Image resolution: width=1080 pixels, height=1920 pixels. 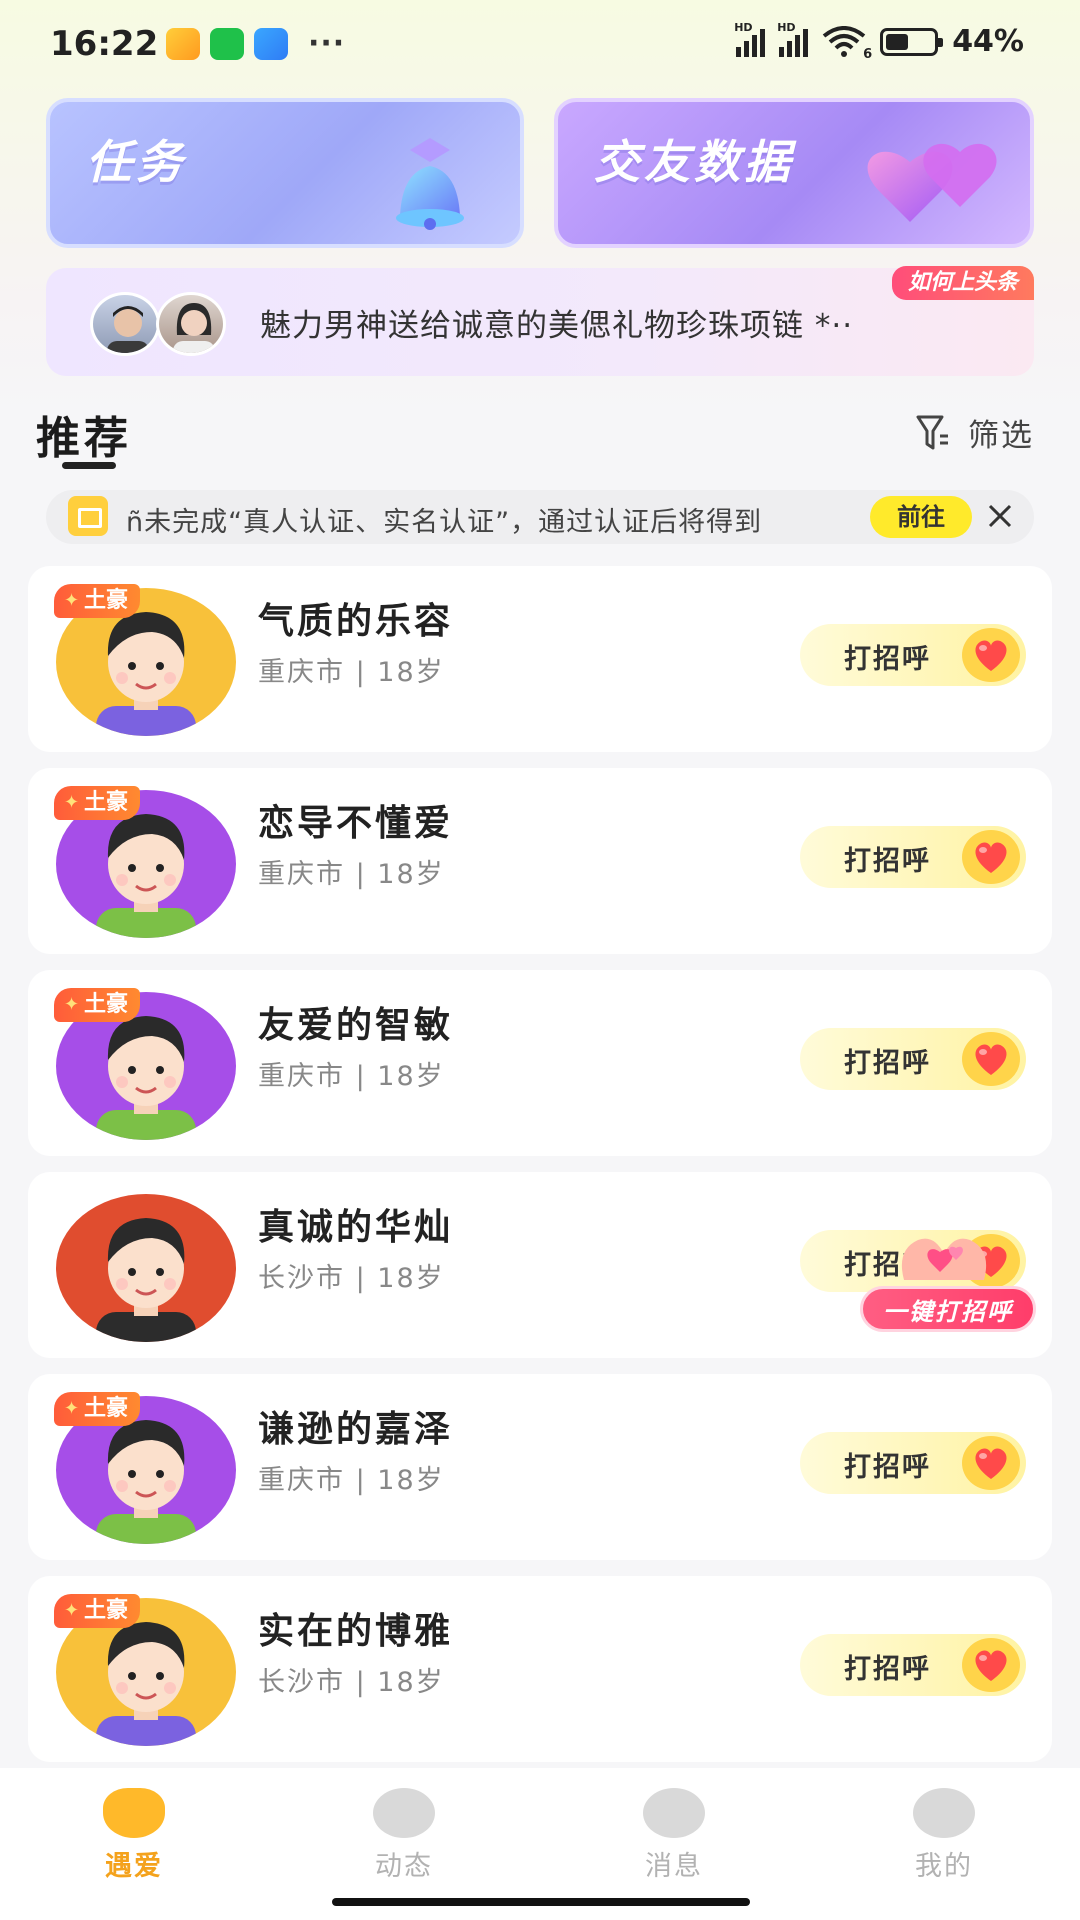 I want to click on user-card: 土豪 友爱的智敏 重庆市 | 18岁 打招呼, so click(x=540, y=1063).